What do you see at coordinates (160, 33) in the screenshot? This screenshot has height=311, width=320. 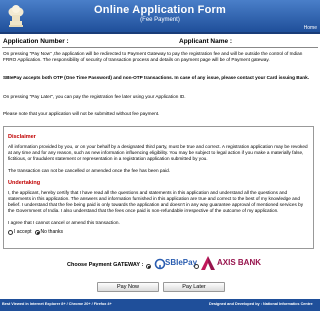 I see `header-divider` at bounding box center [160, 33].